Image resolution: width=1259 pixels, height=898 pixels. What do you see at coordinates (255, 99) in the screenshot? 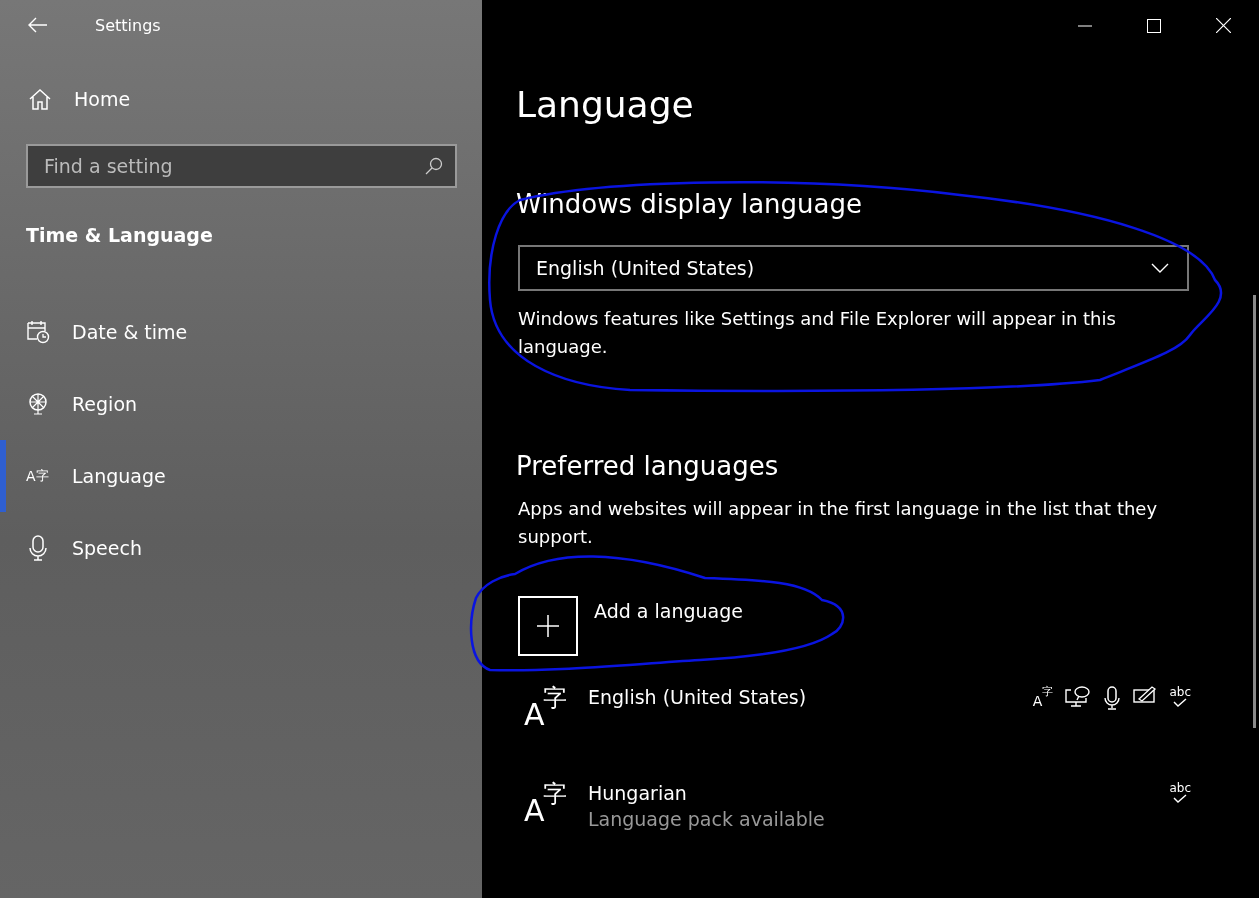
I see `home-nav-item: Home` at bounding box center [255, 99].